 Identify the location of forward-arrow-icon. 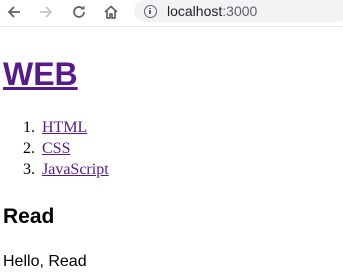
(46, 12).